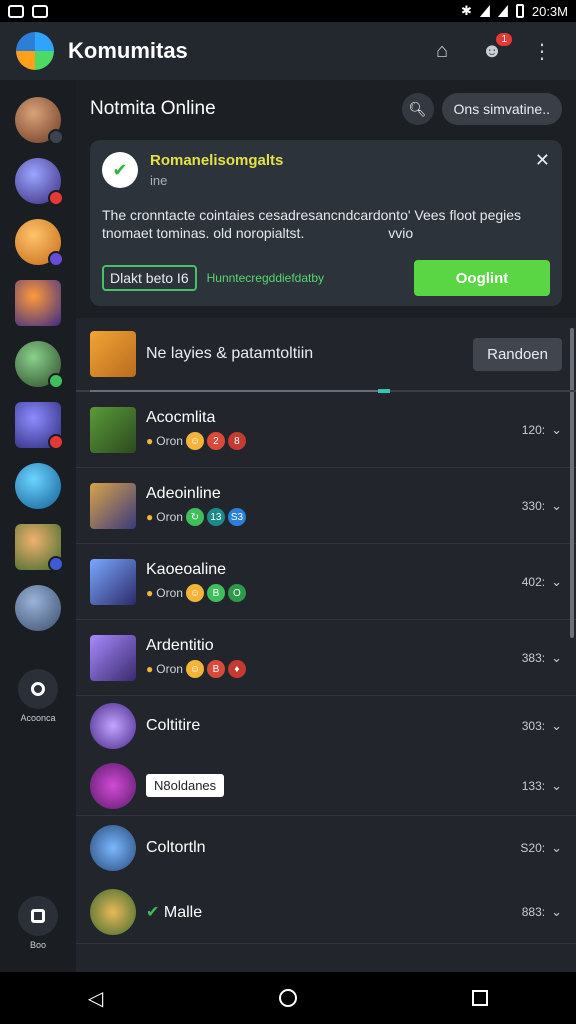 The image size is (576, 1024). I want to click on list-item: ✔ Malle 883: ⌄, so click(326, 912).